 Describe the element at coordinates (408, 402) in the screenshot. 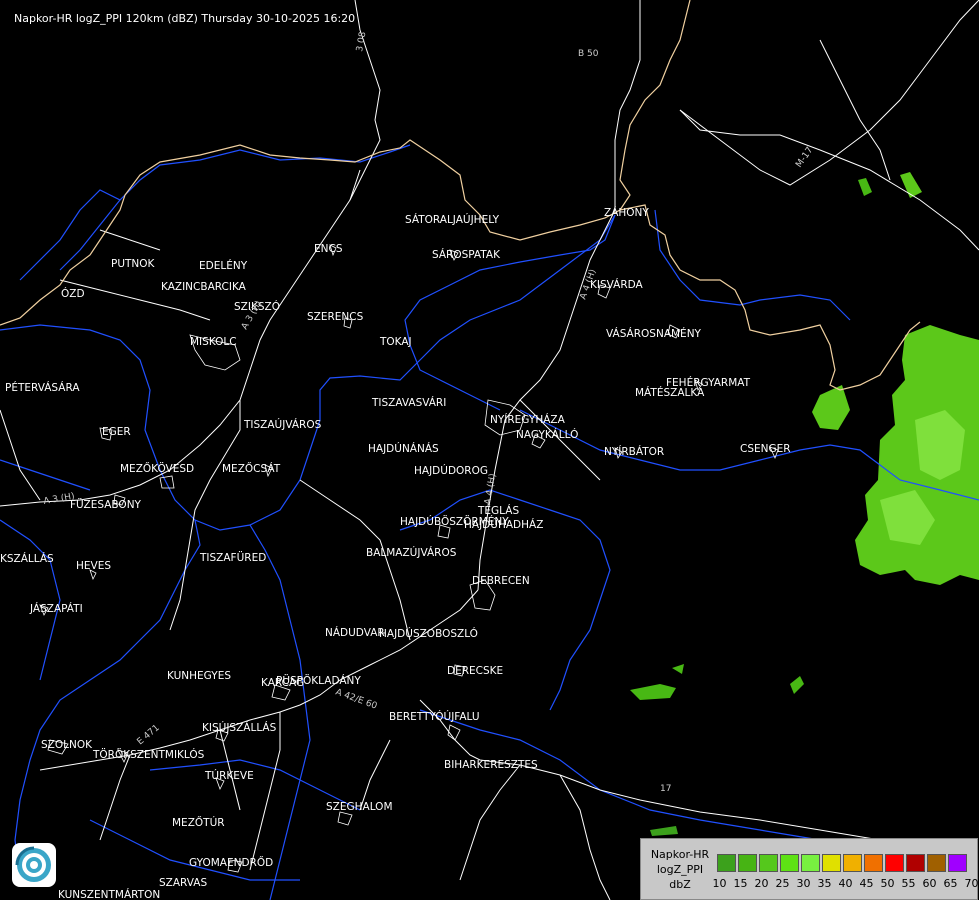

I see `city-label: TISZAVASVÁRI` at that location.